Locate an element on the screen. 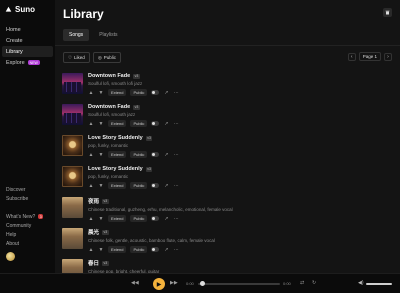  sidebar-item-whats-new: What's New? 3 is located at coordinates (27, 216).